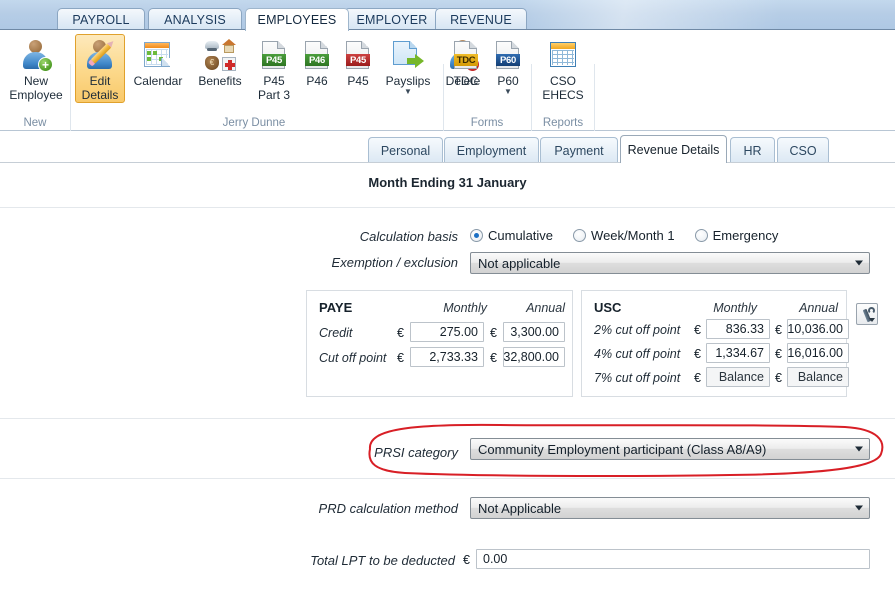 The height and width of the screenshot is (590, 895). I want to click on ribbon-group-forms-title: Forms, so click(487, 123).